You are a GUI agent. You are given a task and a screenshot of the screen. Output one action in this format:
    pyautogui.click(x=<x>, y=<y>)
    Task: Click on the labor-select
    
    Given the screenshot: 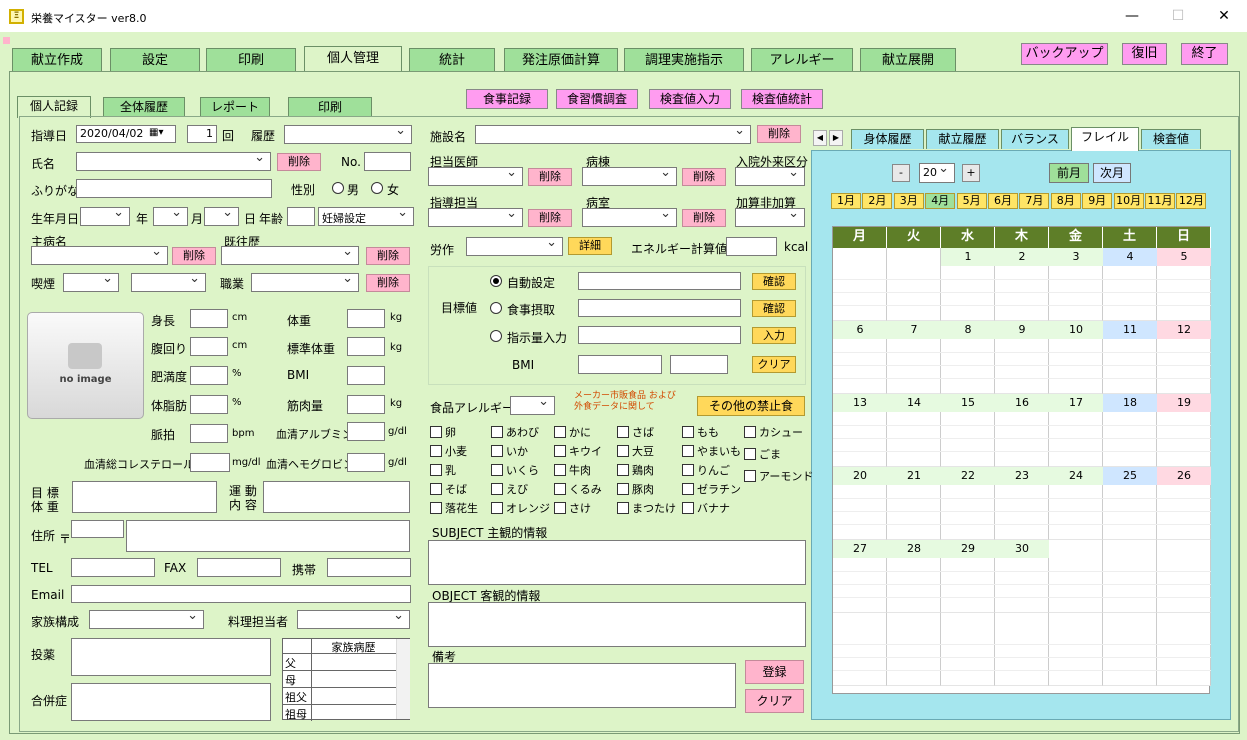 What is the action you would take?
    pyautogui.click(x=514, y=245)
    